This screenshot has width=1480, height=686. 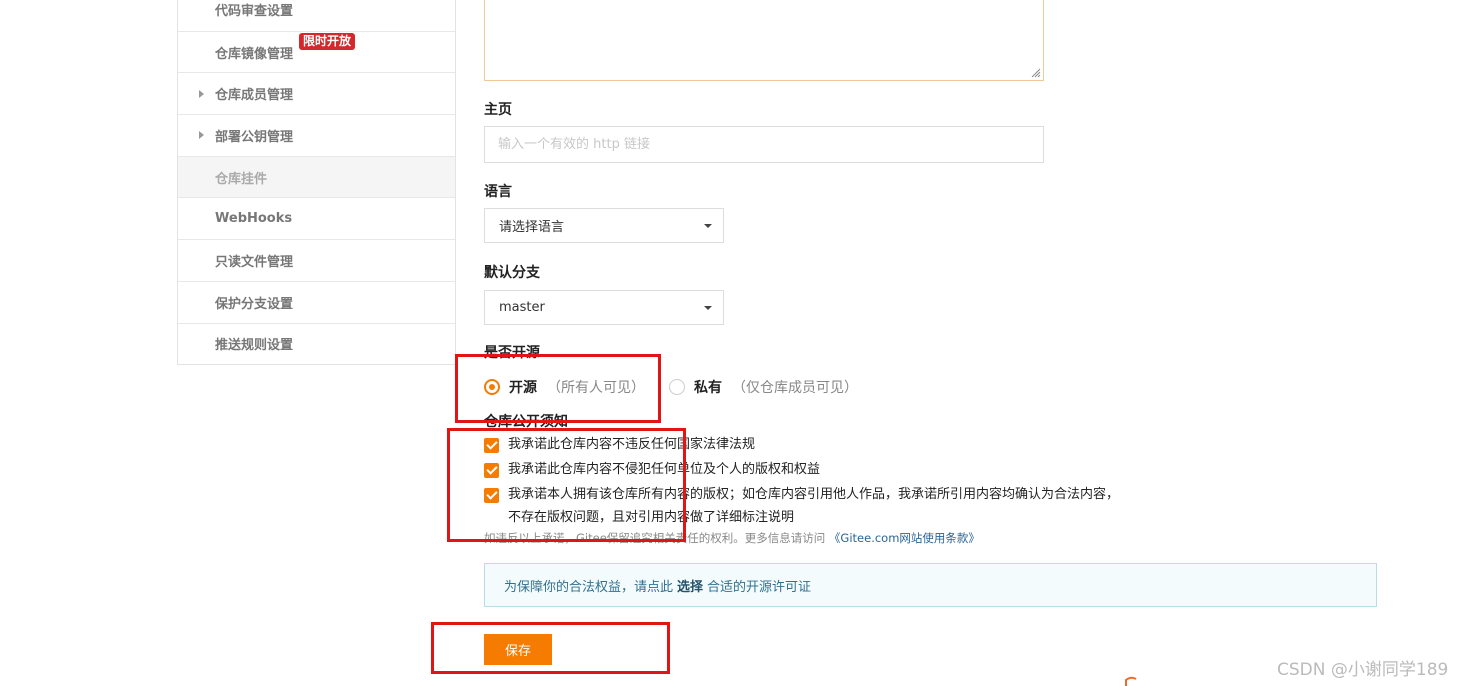 I want to click on sidebar-item-repo-members: 仓库成员管理, so click(x=316, y=93).